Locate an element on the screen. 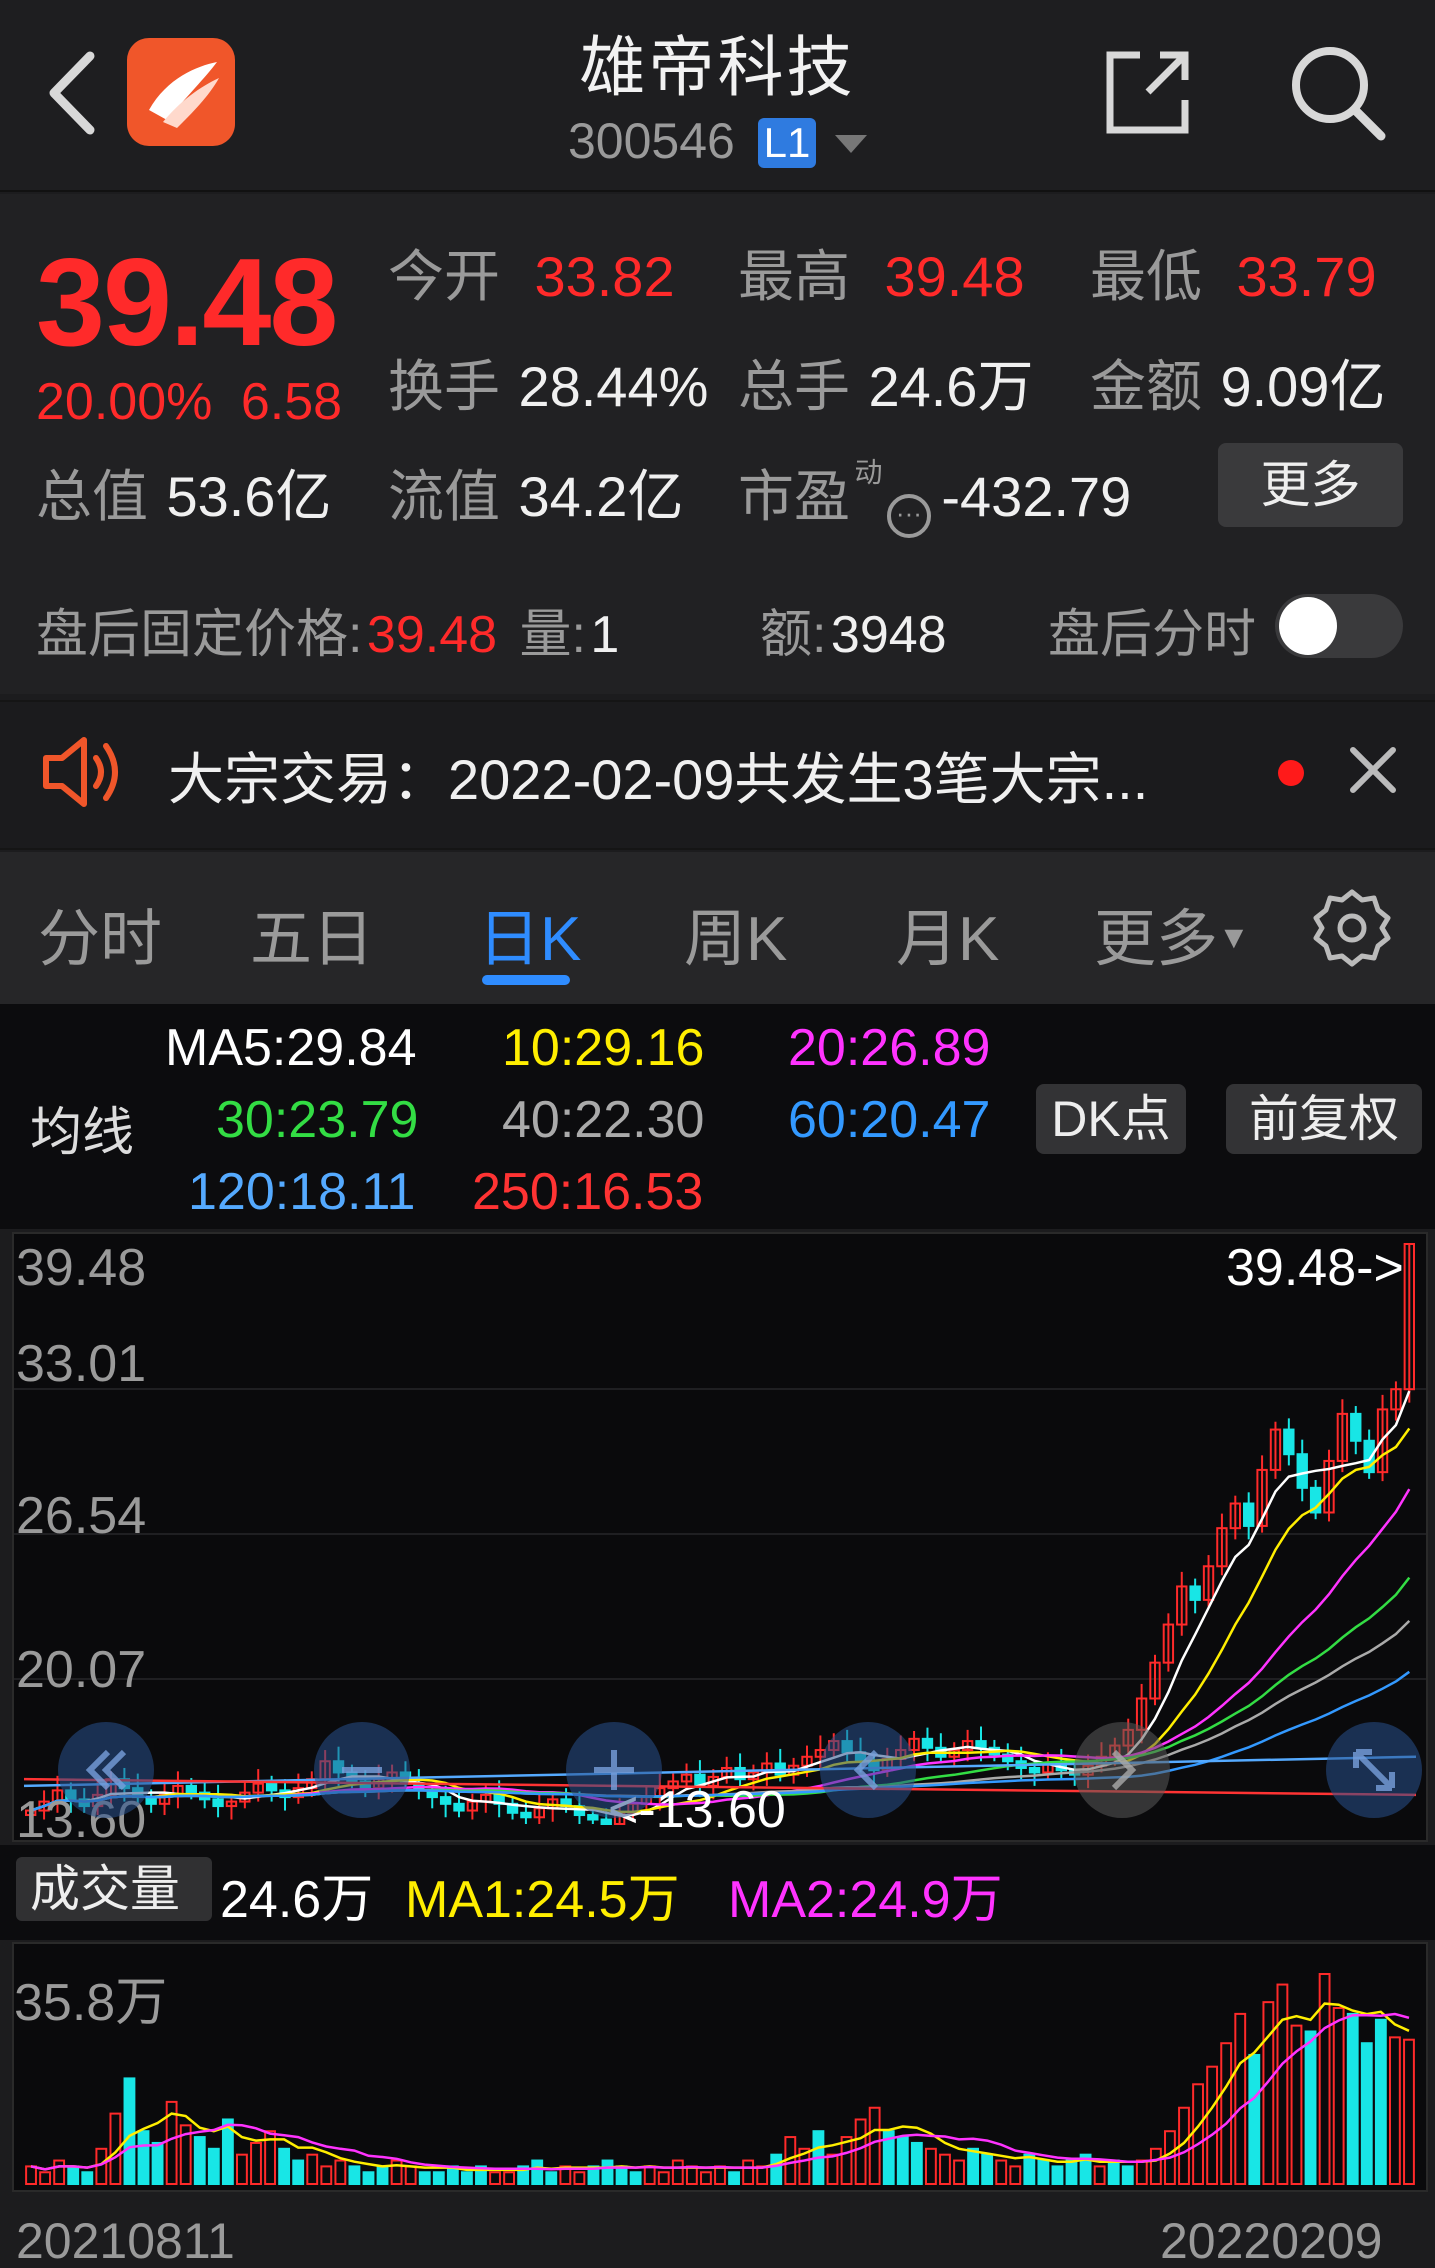  zoom-in-button is located at coordinates (614, 1770).